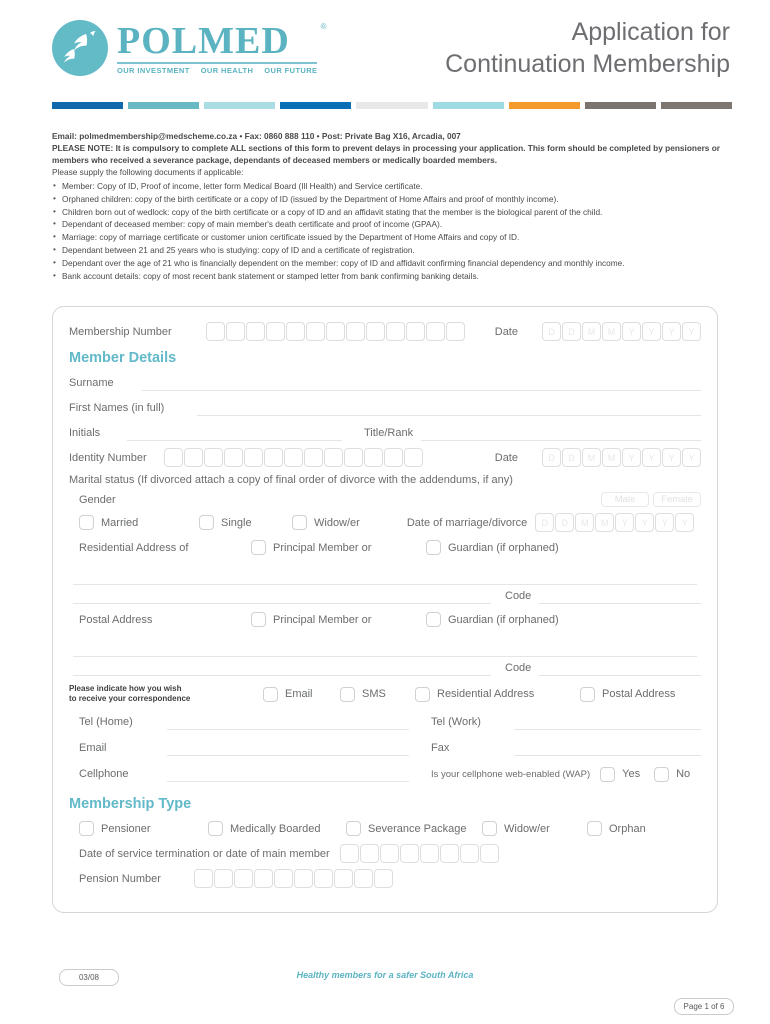 The height and width of the screenshot is (1024, 770). What do you see at coordinates (672, 774) in the screenshot?
I see `wap-option-no: No` at bounding box center [672, 774].